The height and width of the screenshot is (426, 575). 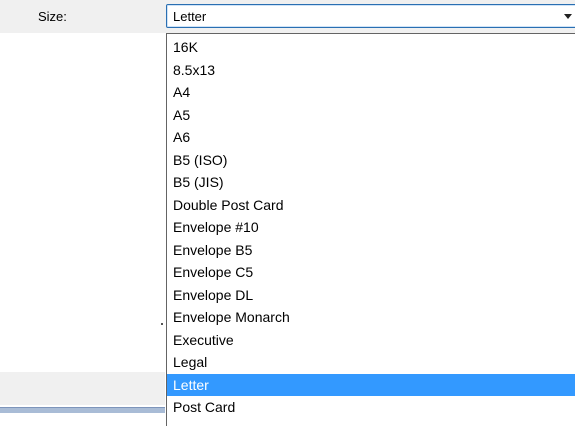 I want to click on dropdown-option: Executive, so click(x=371, y=340).